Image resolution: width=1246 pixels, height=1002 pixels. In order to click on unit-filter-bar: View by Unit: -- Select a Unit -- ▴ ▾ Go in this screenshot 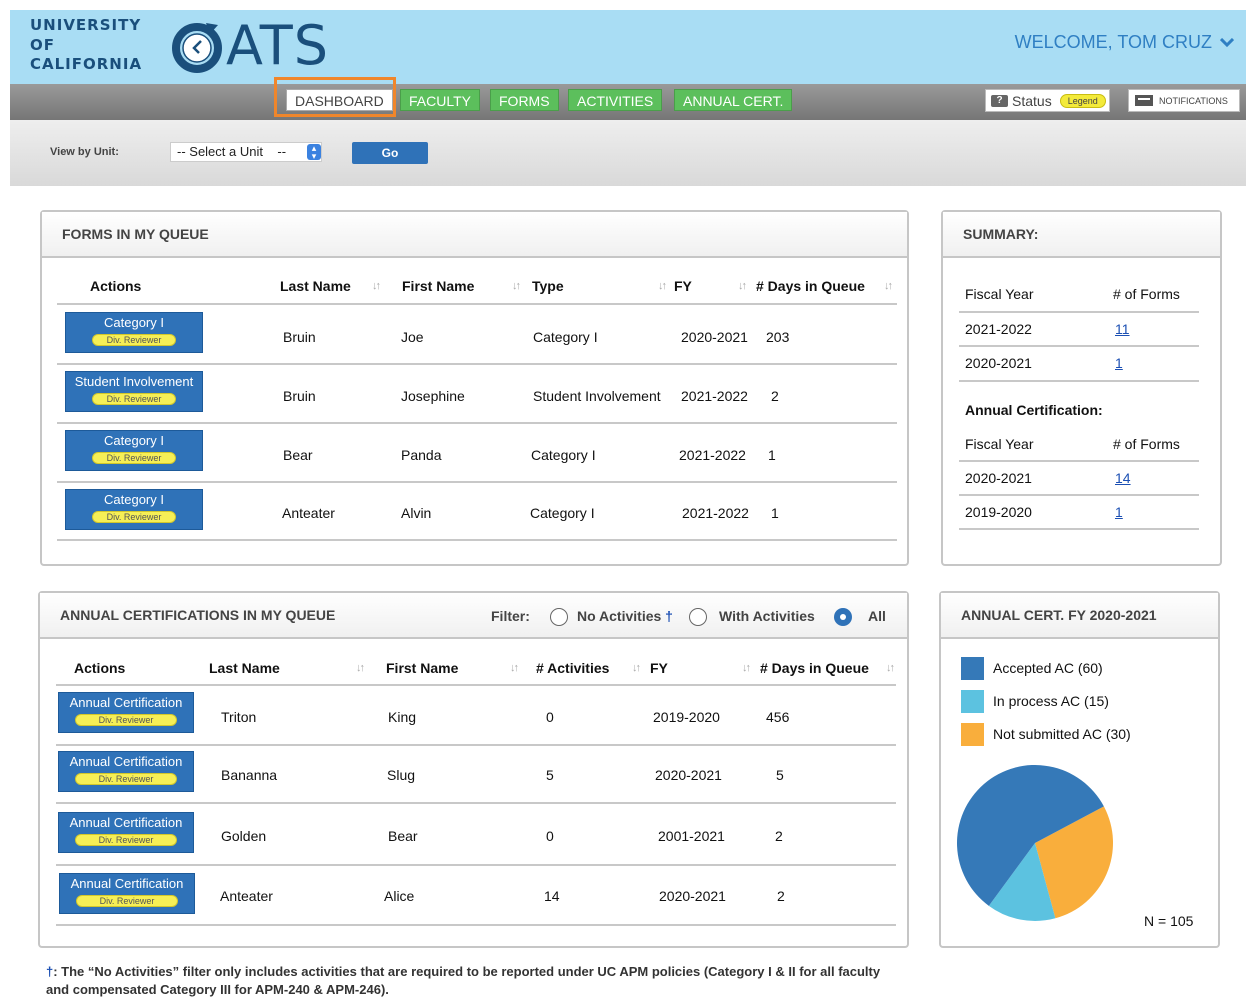, I will do `click(628, 153)`.